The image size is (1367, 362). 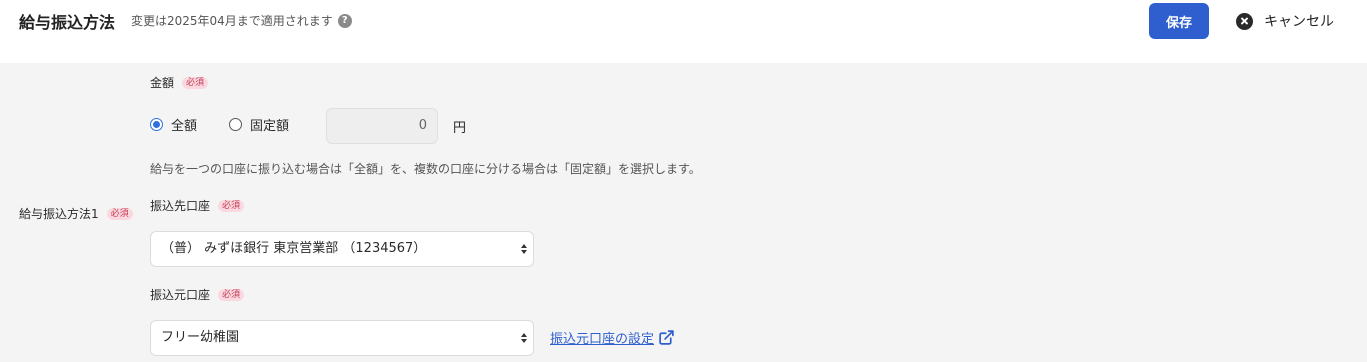 What do you see at coordinates (232, 21) in the screenshot?
I see `subtitle-text: 変更は2025年04月まで適用されます` at bounding box center [232, 21].